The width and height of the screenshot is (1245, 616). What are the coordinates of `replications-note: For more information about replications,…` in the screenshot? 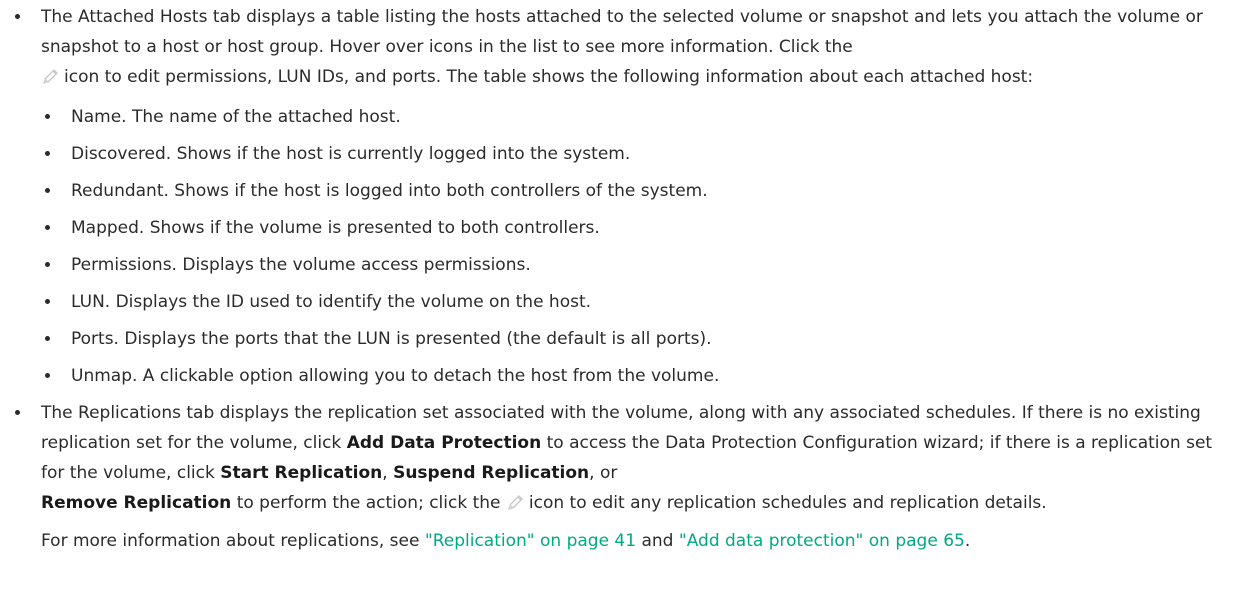 It's located at (640, 541).